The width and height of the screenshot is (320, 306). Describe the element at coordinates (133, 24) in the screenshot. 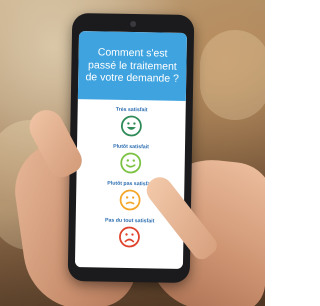

I see `front-camera` at that location.